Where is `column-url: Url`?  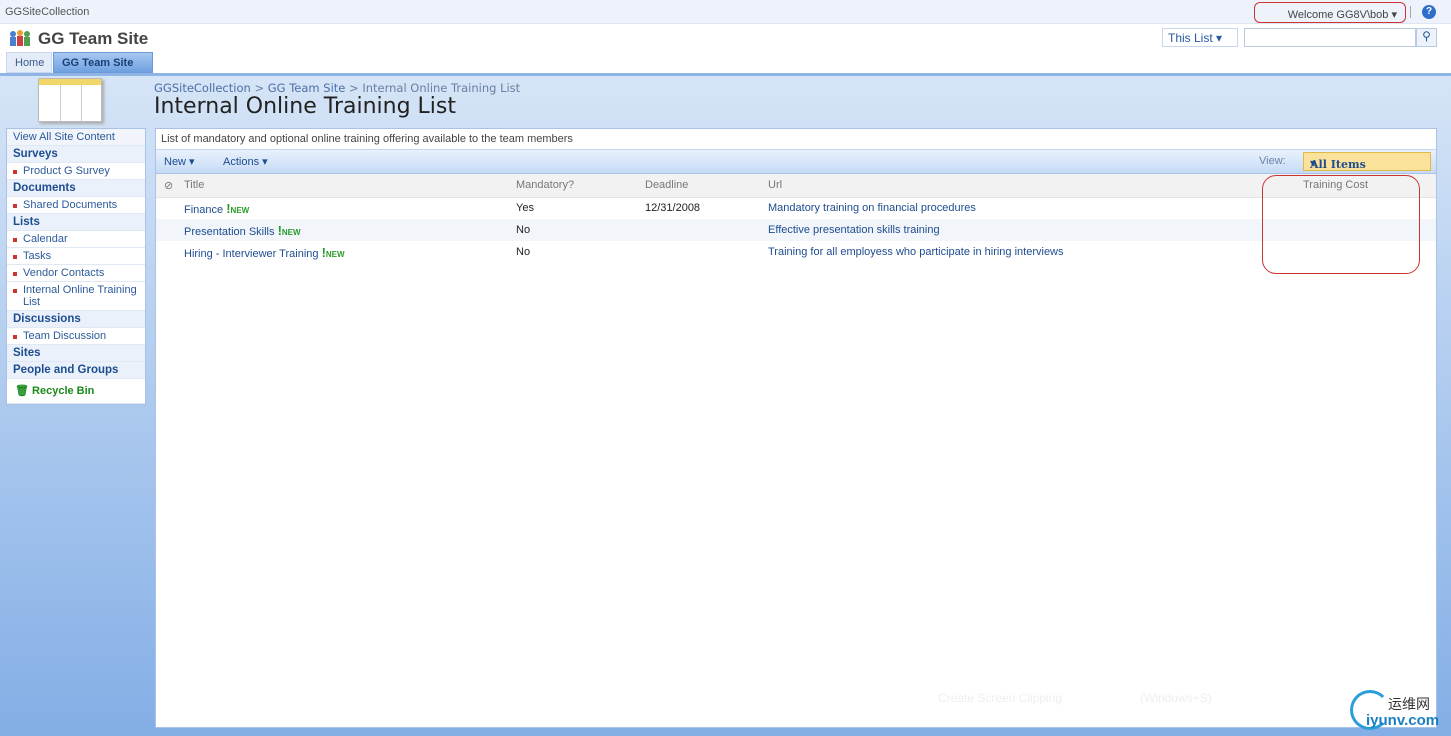
column-url: Url is located at coordinates (1035, 186).